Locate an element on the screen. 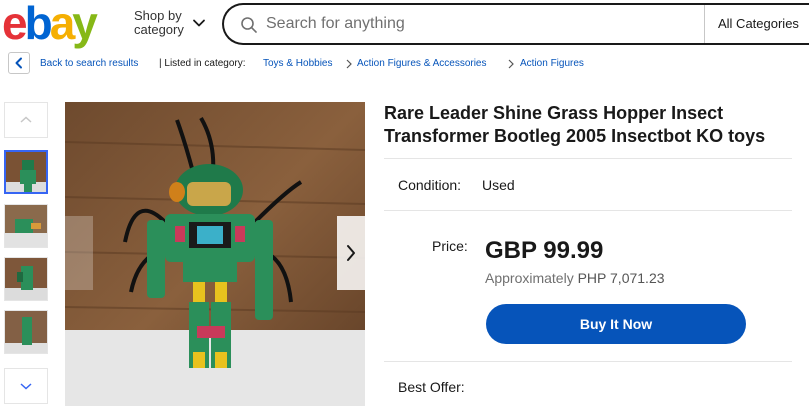 This screenshot has height=406, width=809. condition-value: Used is located at coordinates (498, 185).